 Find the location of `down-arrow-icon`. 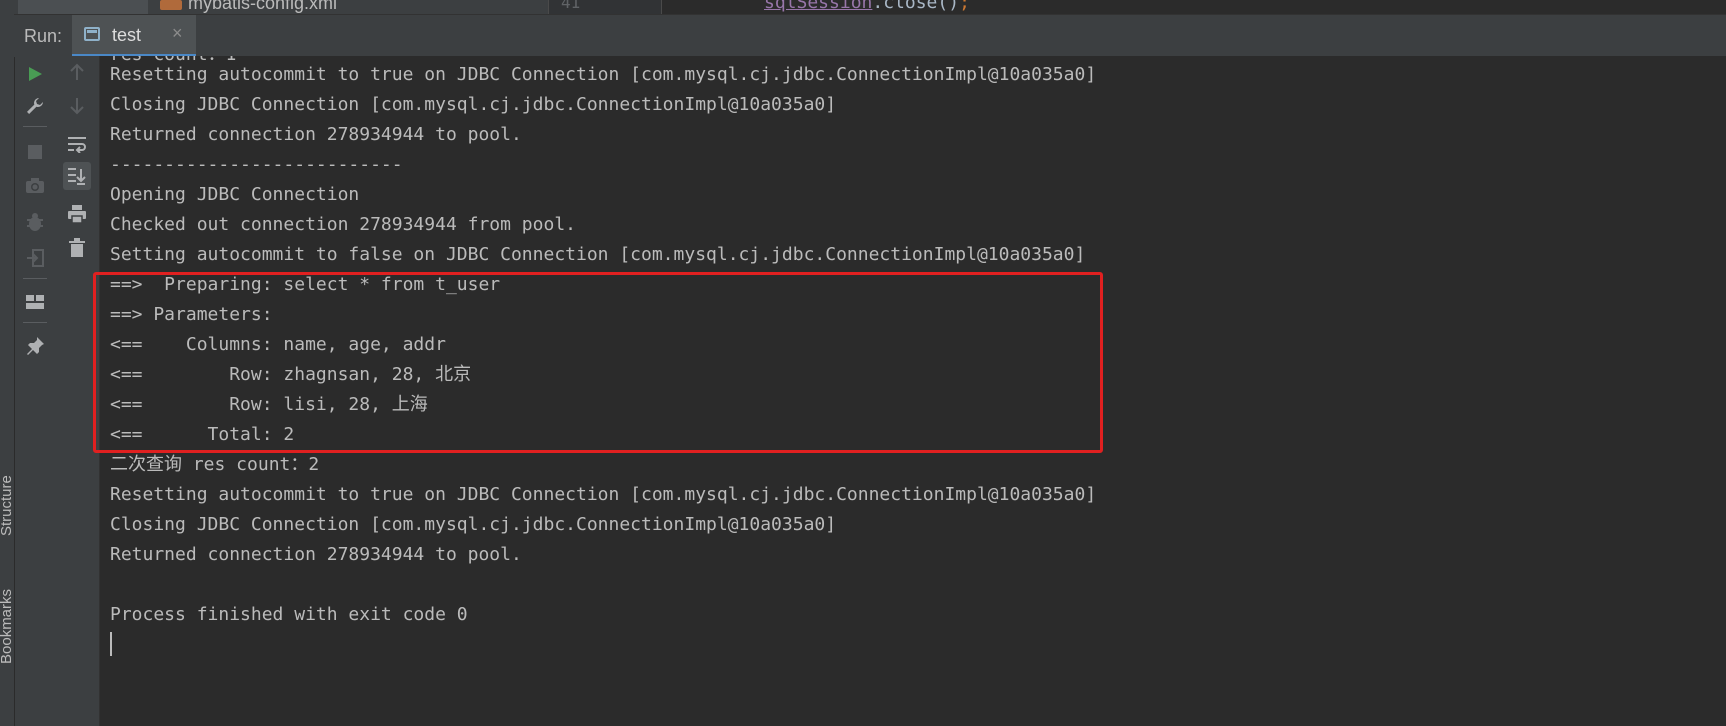

down-arrow-icon is located at coordinates (77, 106).